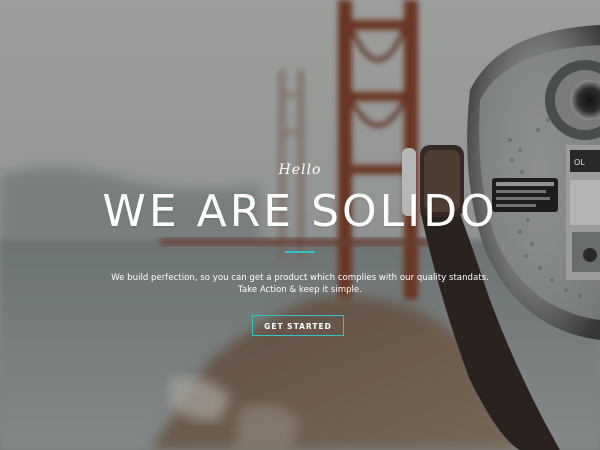  What do you see at coordinates (300, 290) in the screenshot?
I see `tagline-line-2: Take Action & keep it simple.` at bounding box center [300, 290].